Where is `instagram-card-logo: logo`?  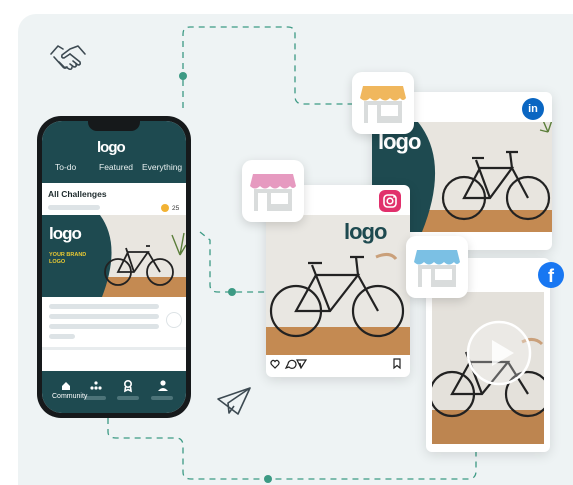
instagram-card-logo: logo is located at coordinates (365, 231).